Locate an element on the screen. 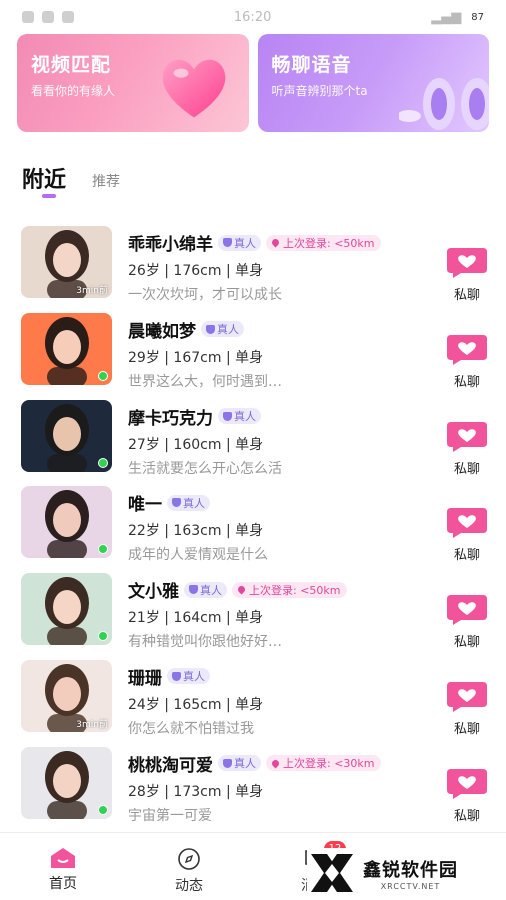 The image size is (506, 900). name-line: 晨曦如梦 真人 is located at coordinates (186, 329).